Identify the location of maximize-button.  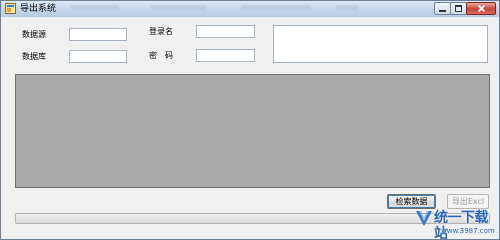
(458, 8).